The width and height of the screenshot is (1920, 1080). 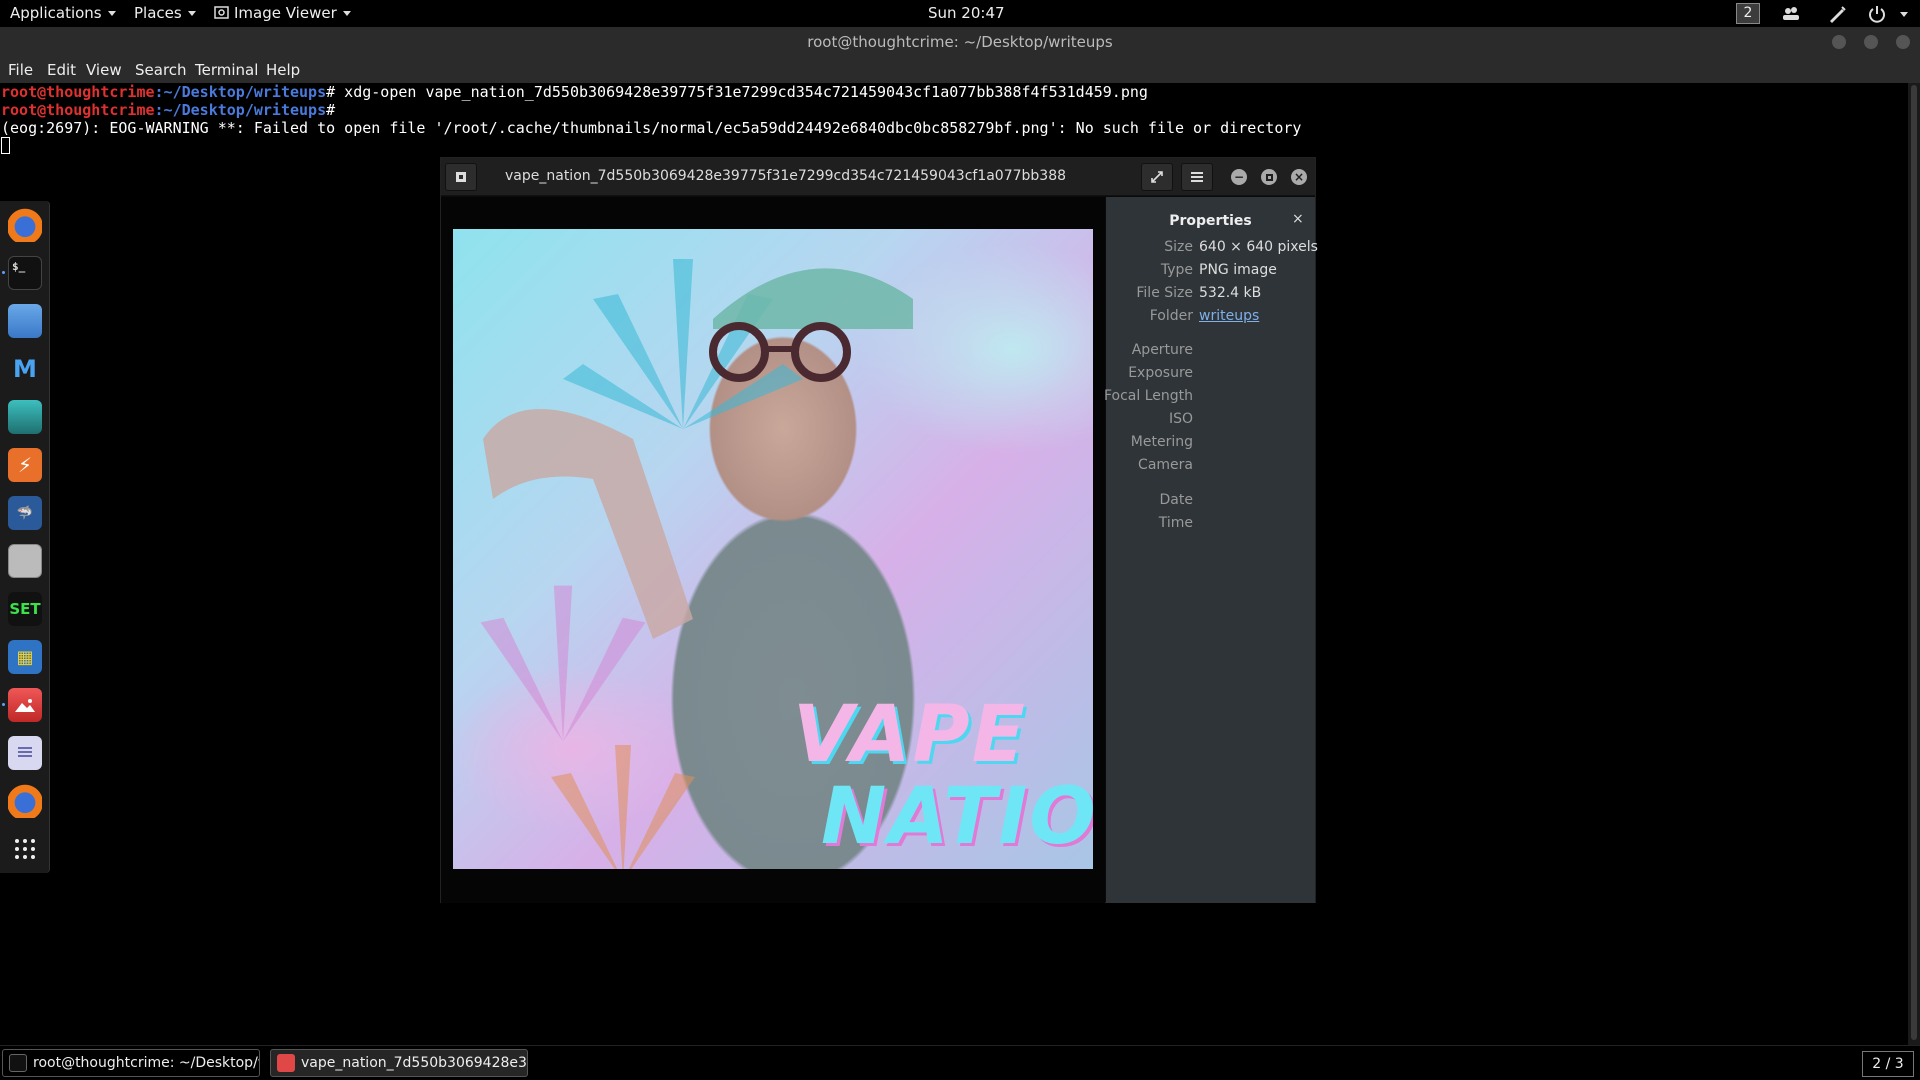 I want to click on places-menu: Places, so click(x=165, y=13).